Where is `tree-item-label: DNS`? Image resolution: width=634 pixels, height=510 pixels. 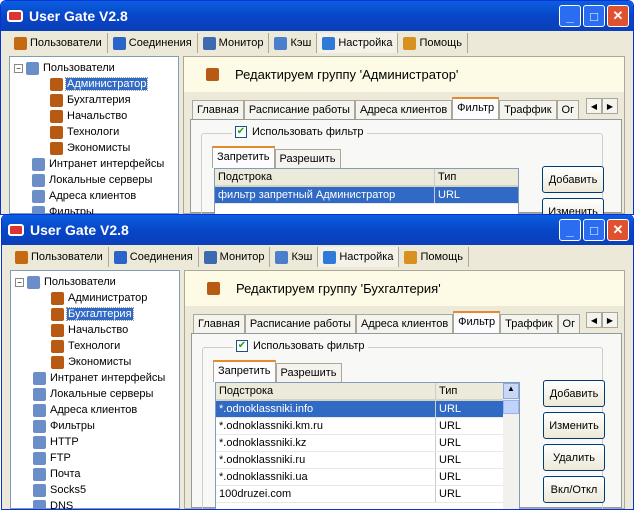
tree-item-label: DNS is located at coordinates (62, 505).